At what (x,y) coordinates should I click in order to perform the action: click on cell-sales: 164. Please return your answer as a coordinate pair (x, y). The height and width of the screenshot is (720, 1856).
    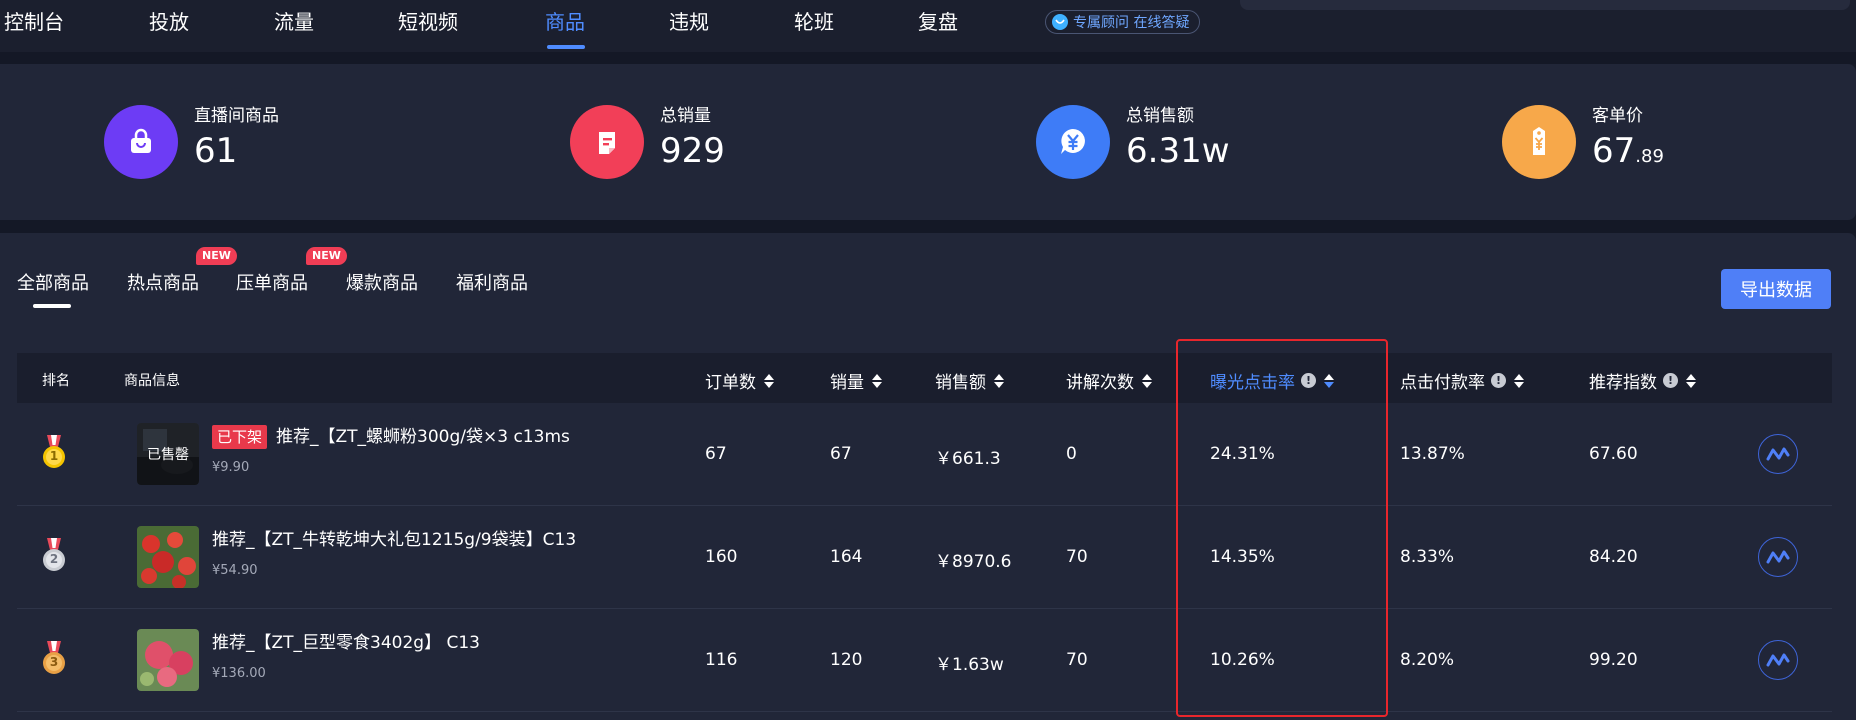
    Looking at the image, I should click on (846, 557).